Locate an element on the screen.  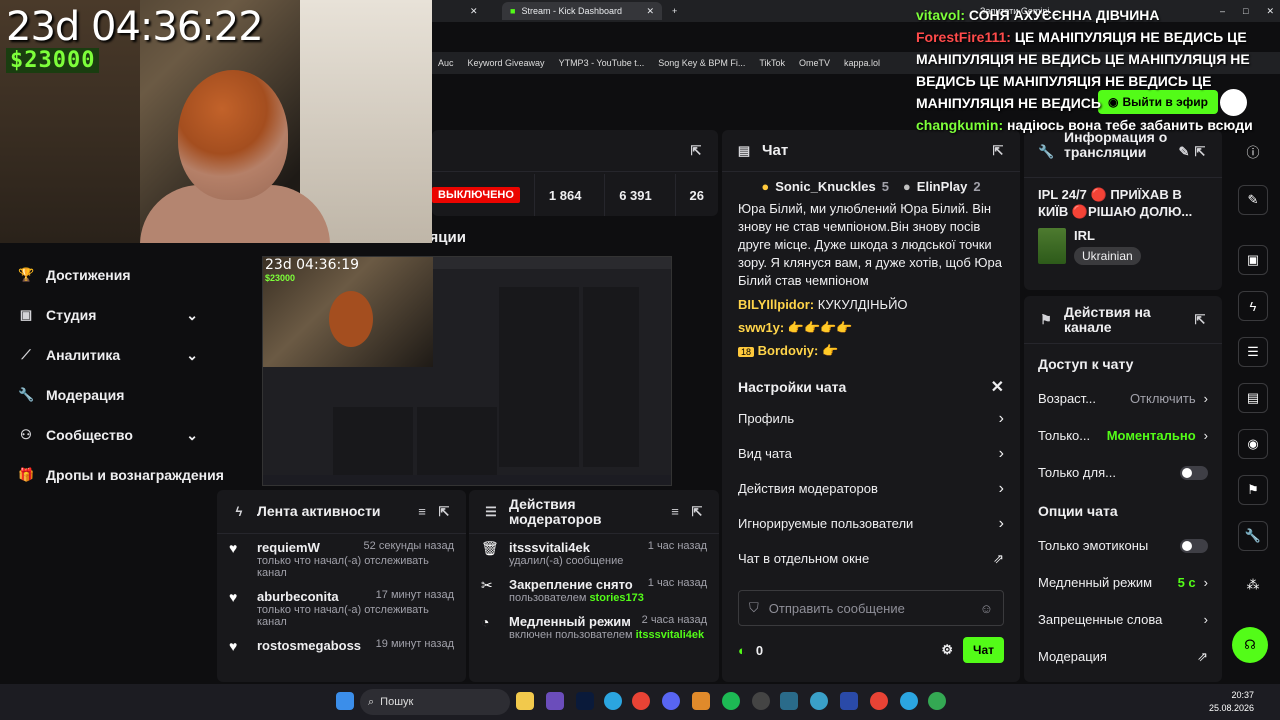
sidebar-item-studio: ▣ Студия ⌄ is located at coordinates (108, 315).